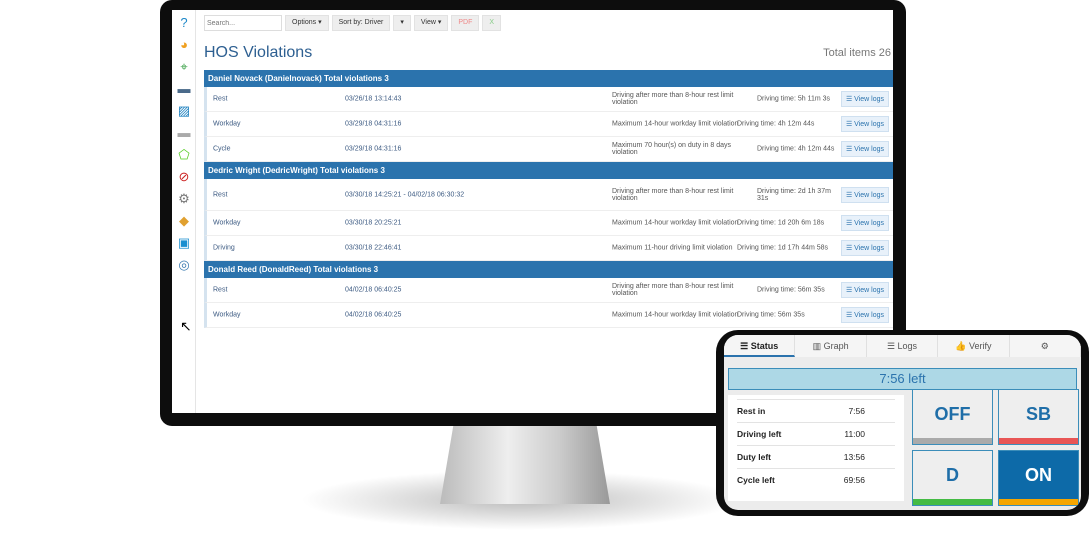  Describe the element at coordinates (1045, 346) in the screenshot. I see `tab-4: ⚙` at that location.